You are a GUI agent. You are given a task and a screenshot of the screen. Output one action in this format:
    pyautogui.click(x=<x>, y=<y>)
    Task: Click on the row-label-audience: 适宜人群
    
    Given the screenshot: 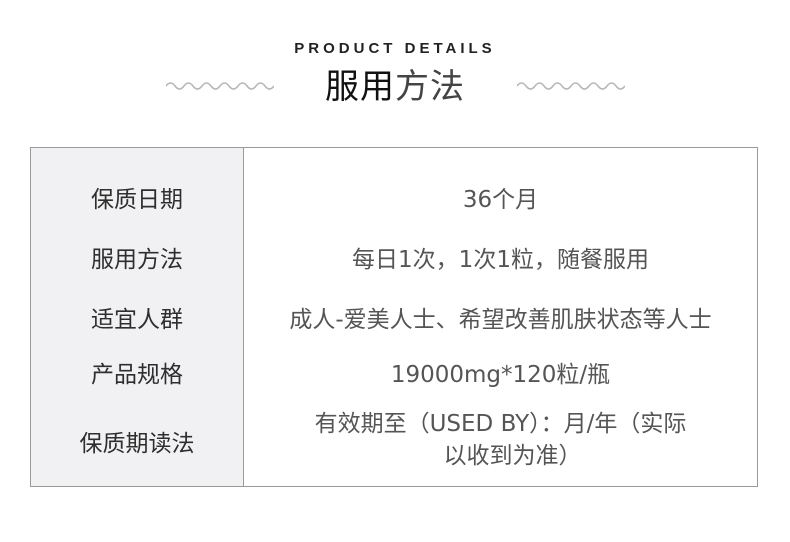 What is the action you would take?
    pyautogui.click(x=137, y=320)
    